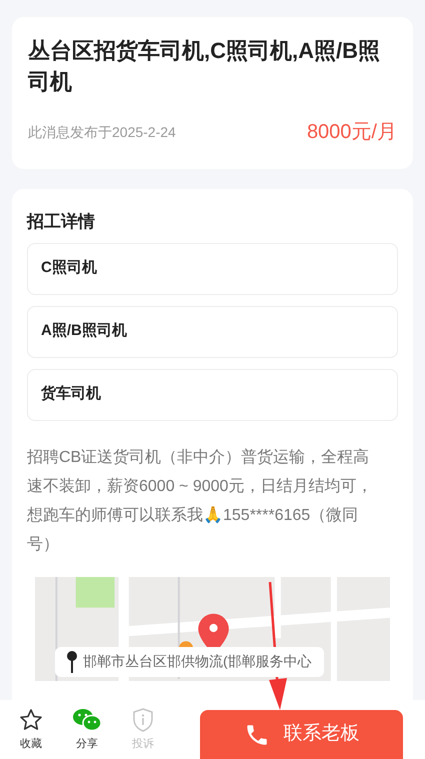 The width and height of the screenshot is (425, 759). What do you see at coordinates (143, 720) in the screenshot?
I see `shield-icon` at bounding box center [143, 720].